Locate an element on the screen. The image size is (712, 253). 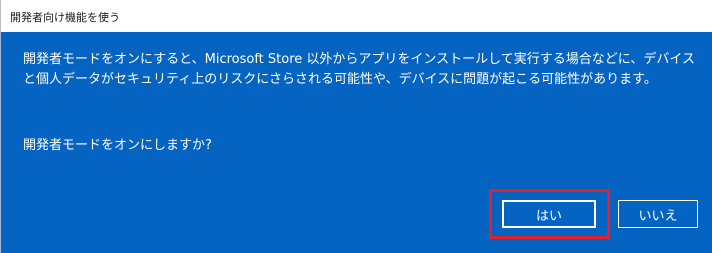
yes-button: はい is located at coordinates (549, 214).